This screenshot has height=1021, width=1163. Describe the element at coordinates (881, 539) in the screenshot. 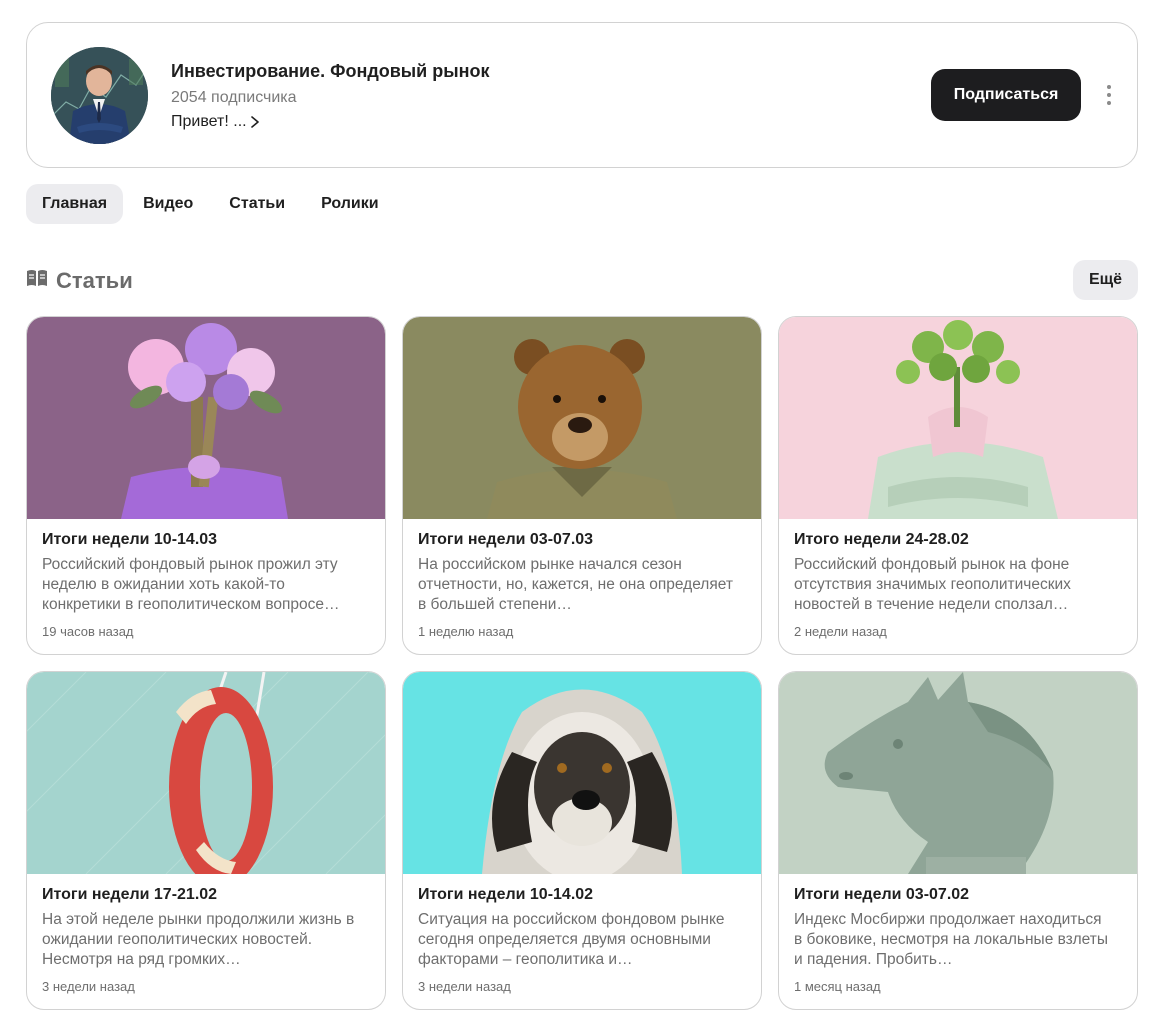

I see `article-title: Итого недели 24-28.02` at that location.